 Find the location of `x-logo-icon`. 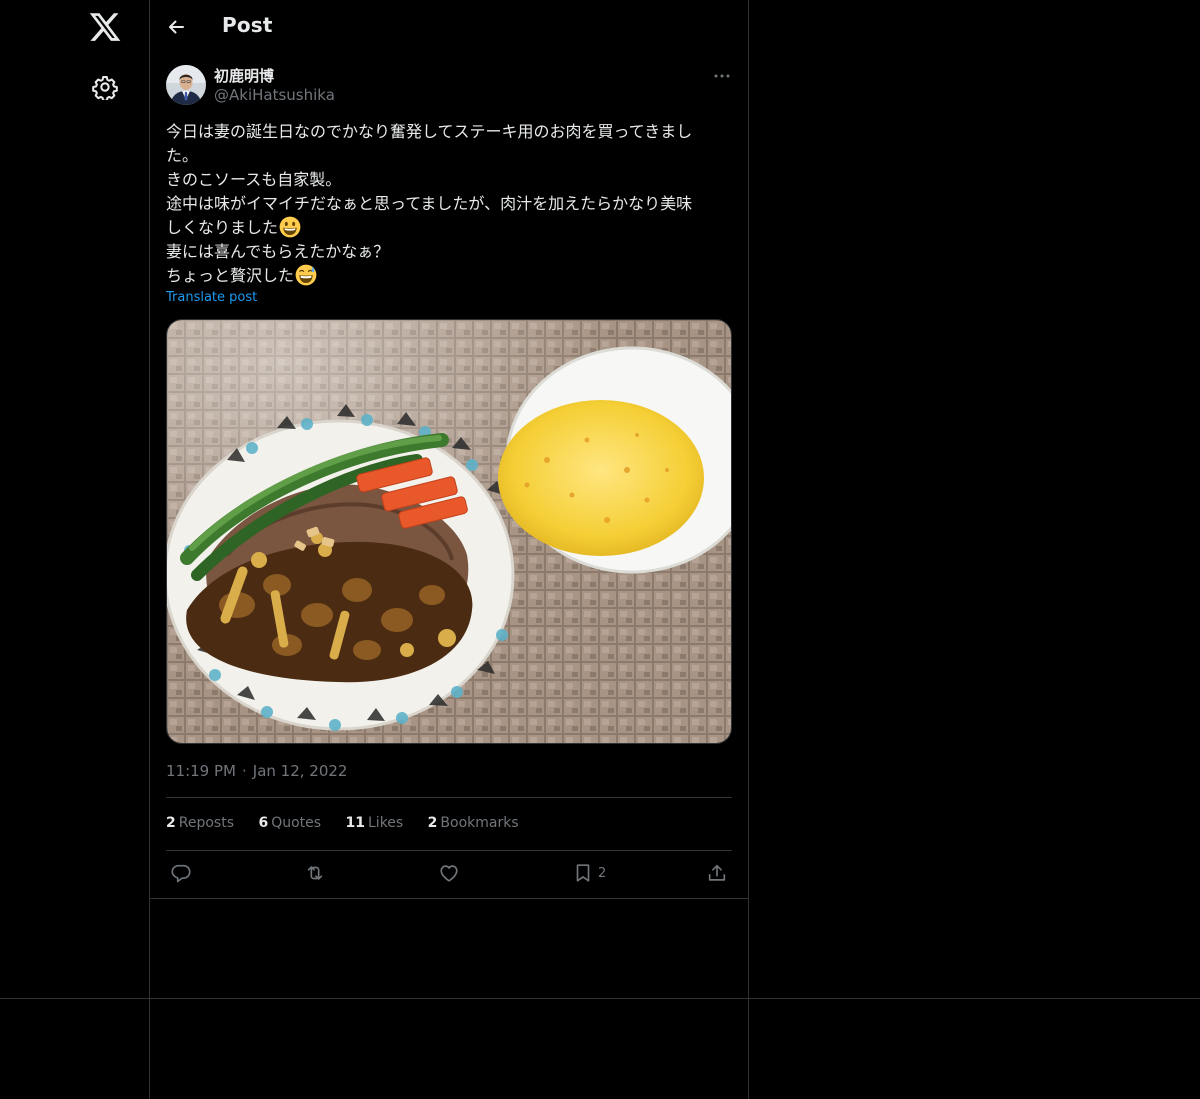

x-logo-icon is located at coordinates (105, 27).